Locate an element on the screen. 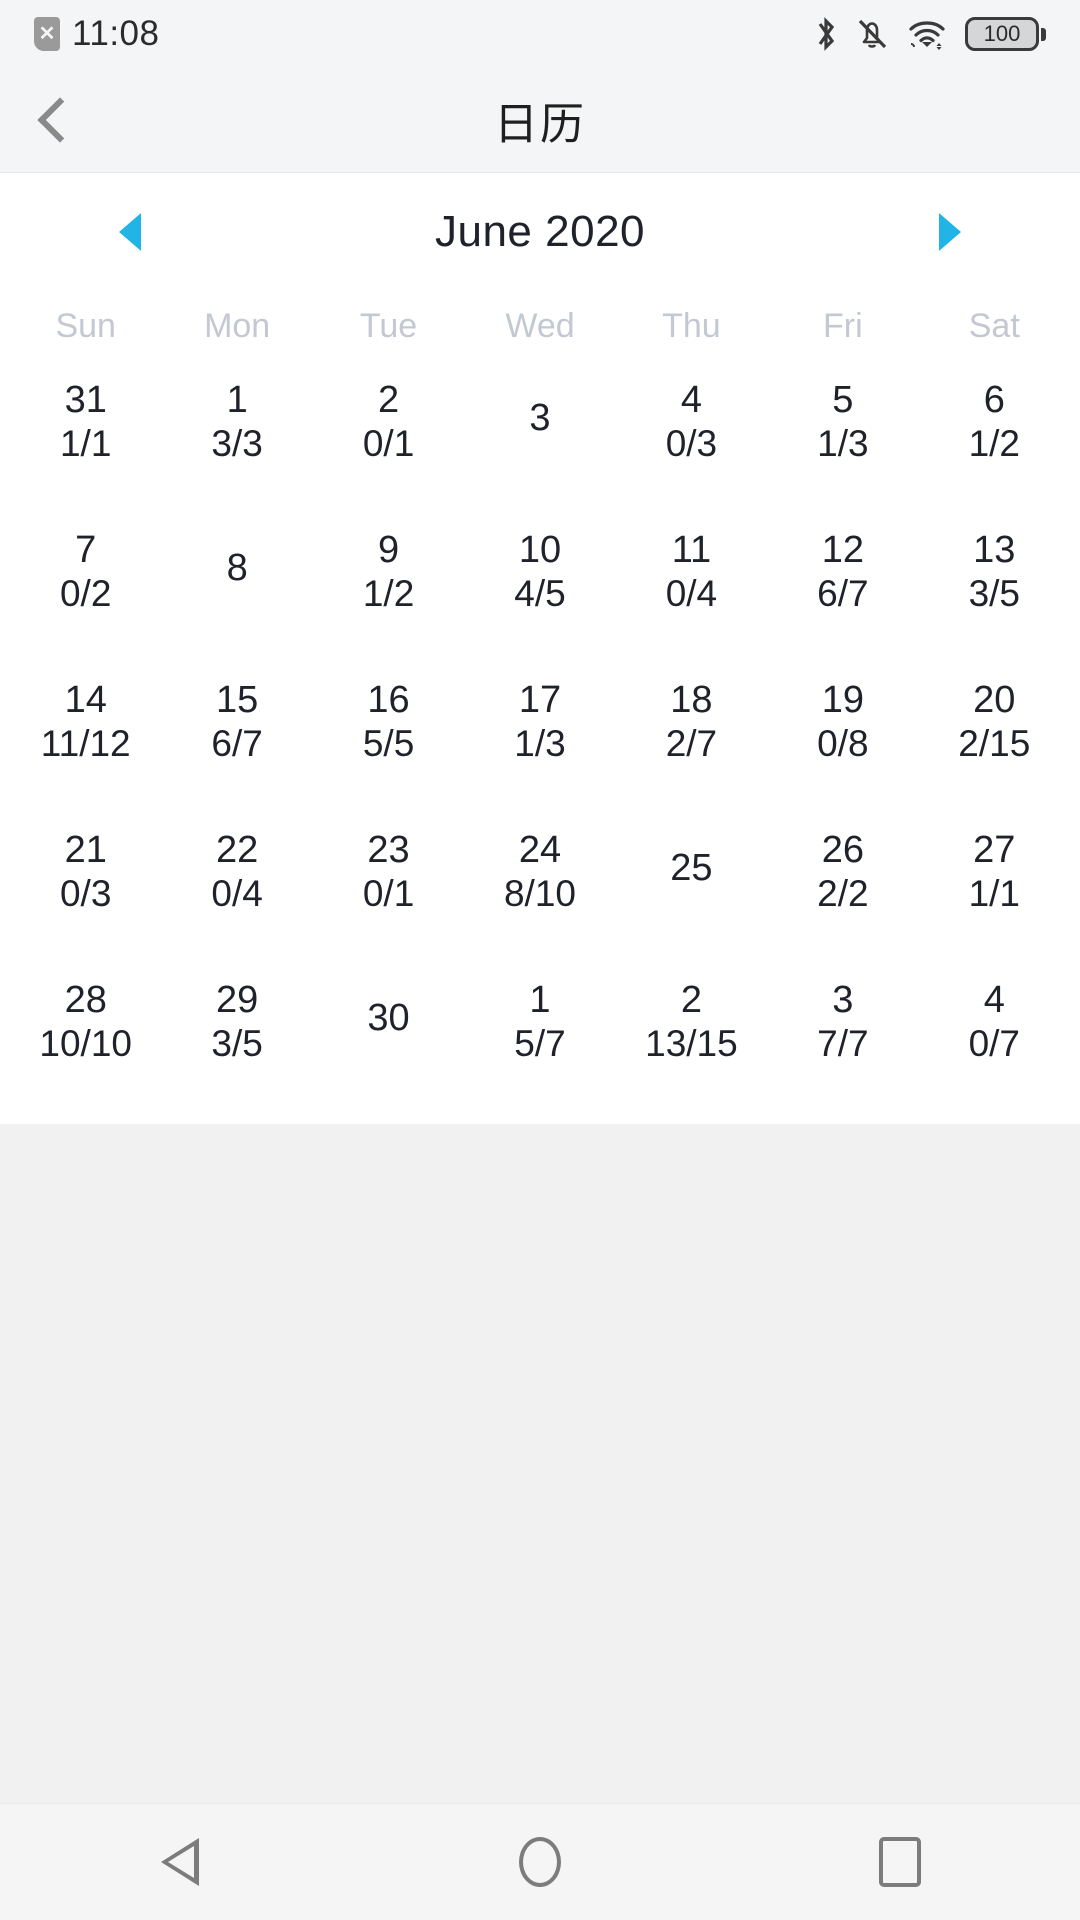 Image resolution: width=1080 pixels, height=1920 pixels. weekday-label: Sun is located at coordinates (85, 326).